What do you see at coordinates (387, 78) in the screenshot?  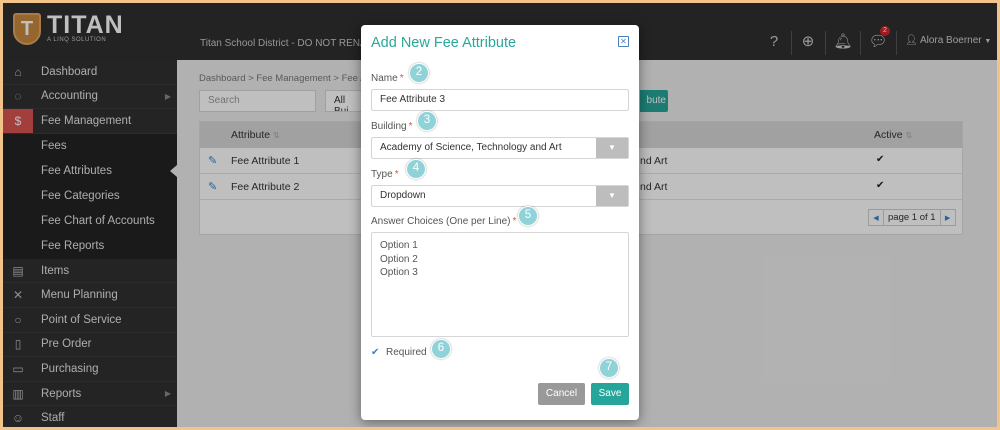 I see `name-label: Name *` at bounding box center [387, 78].